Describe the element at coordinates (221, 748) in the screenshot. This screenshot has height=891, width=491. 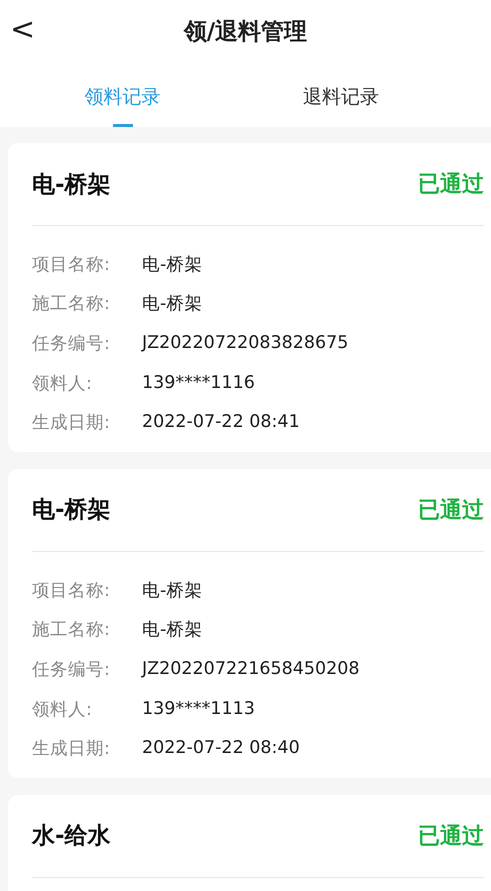
I see `field-value: 2022-07-22 08:40` at that location.